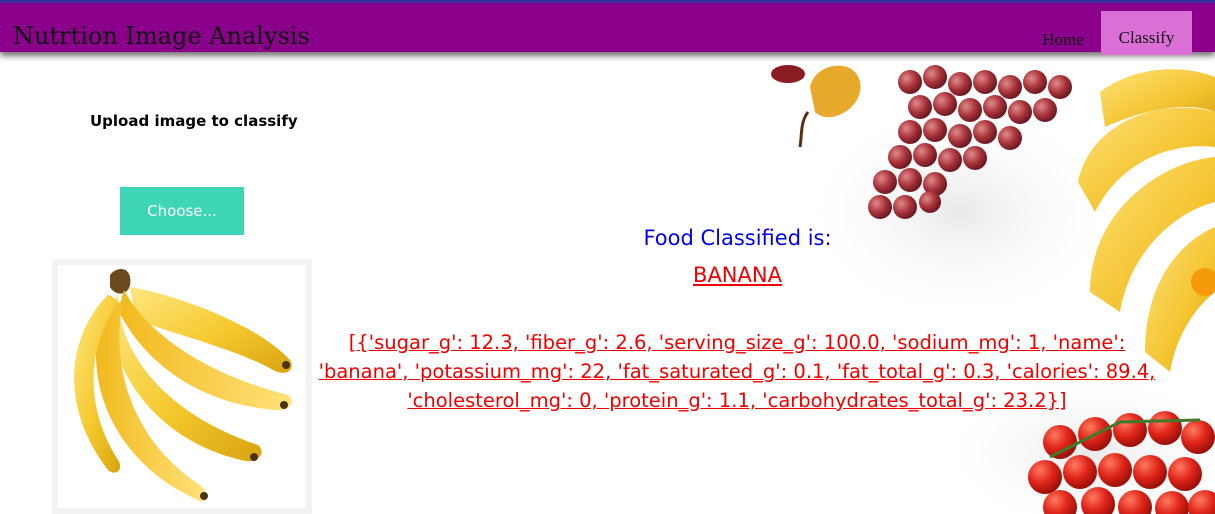  I want to click on banana-image, so click(183, 385).